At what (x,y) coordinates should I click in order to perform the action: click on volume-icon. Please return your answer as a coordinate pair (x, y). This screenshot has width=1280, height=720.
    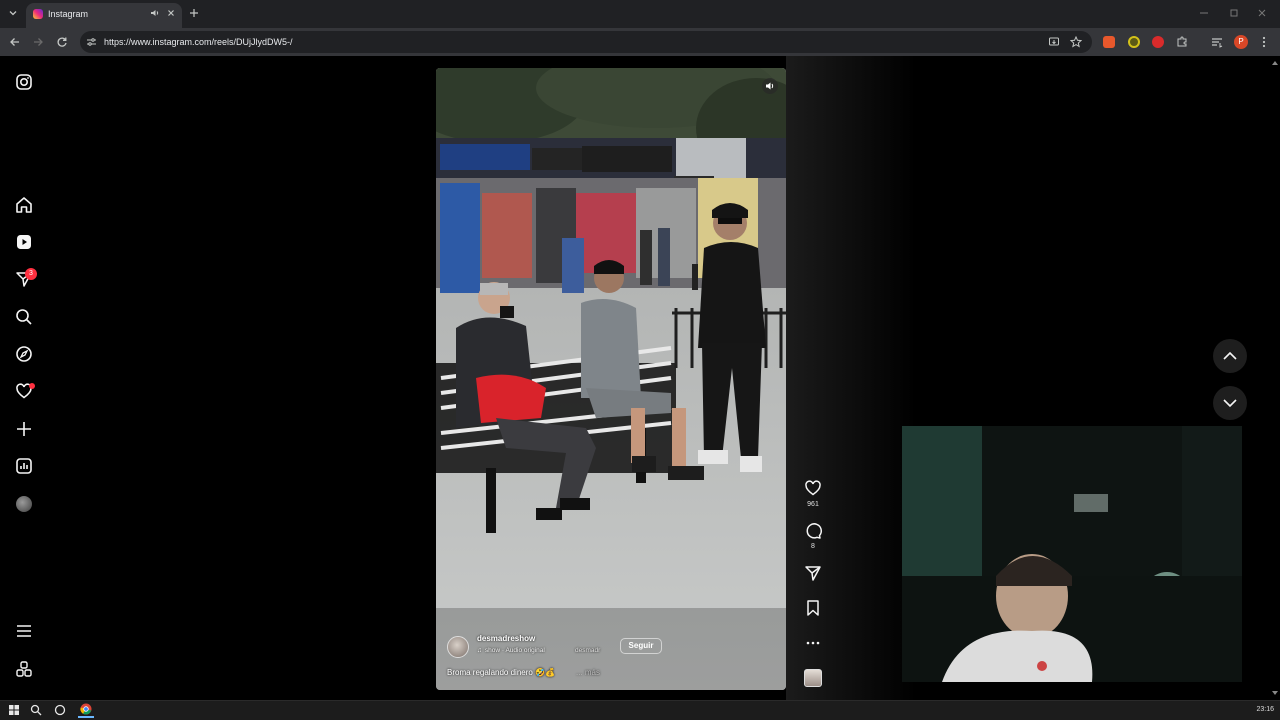
    Looking at the image, I should click on (770, 86).